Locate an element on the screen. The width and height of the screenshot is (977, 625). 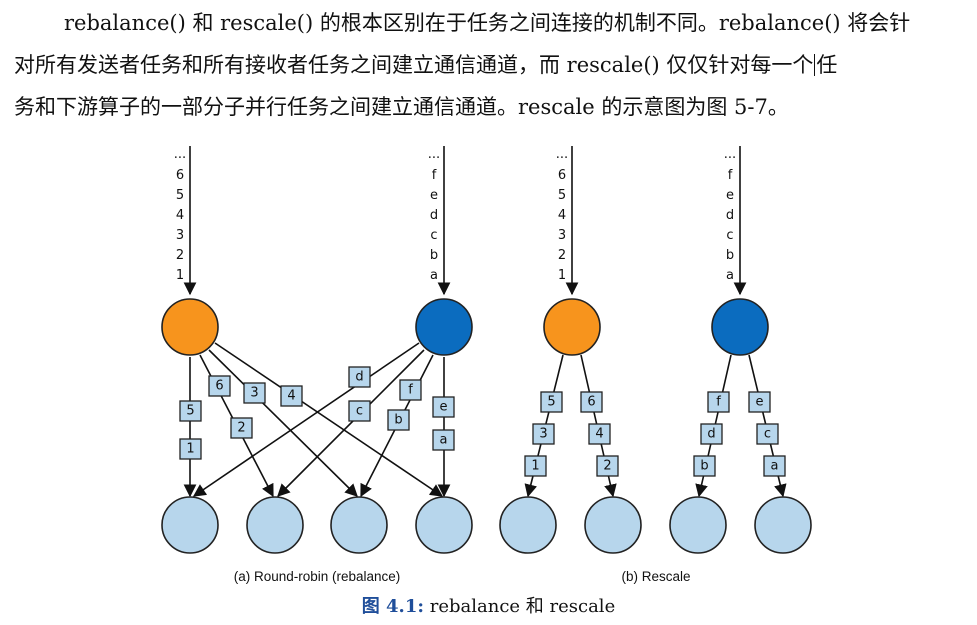
svg-text: 4 is located at coordinates (599, 434).